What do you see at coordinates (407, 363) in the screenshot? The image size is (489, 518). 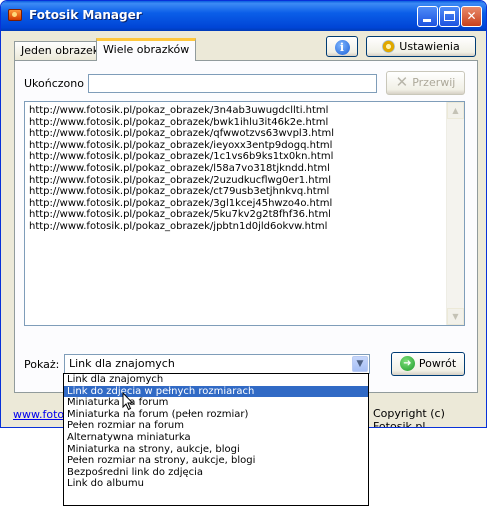 I see `arrow-right-icon: ➜` at bounding box center [407, 363].